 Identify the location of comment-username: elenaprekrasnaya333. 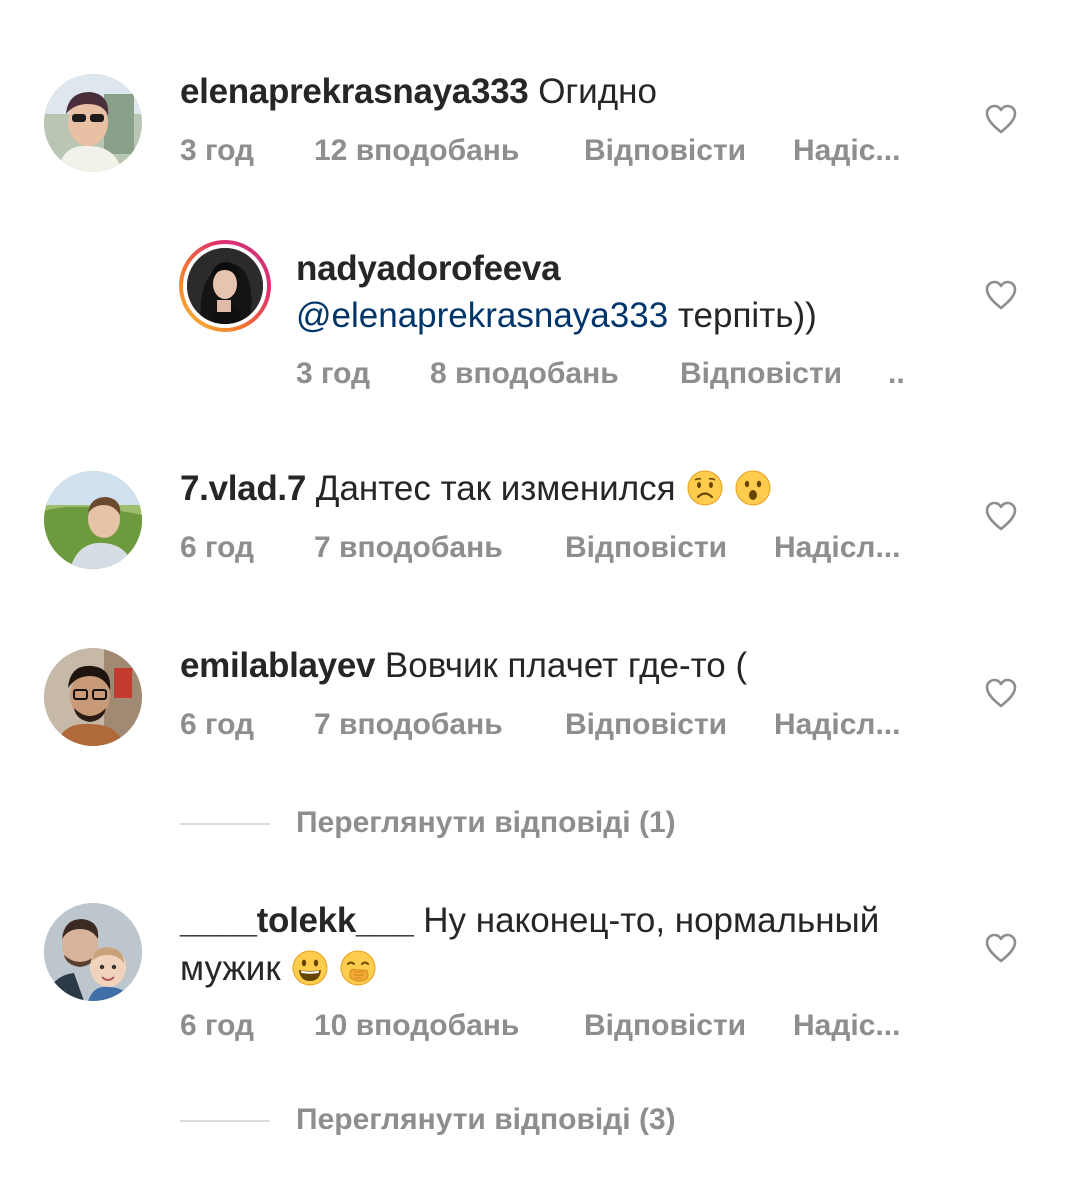
(354, 91).